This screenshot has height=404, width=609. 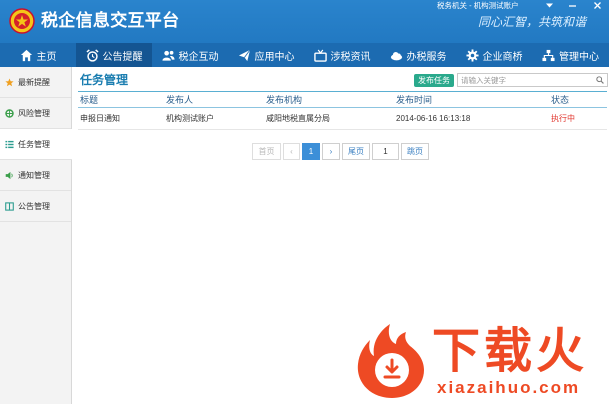 I want to click on list-icon, so click(x=9, y=144).